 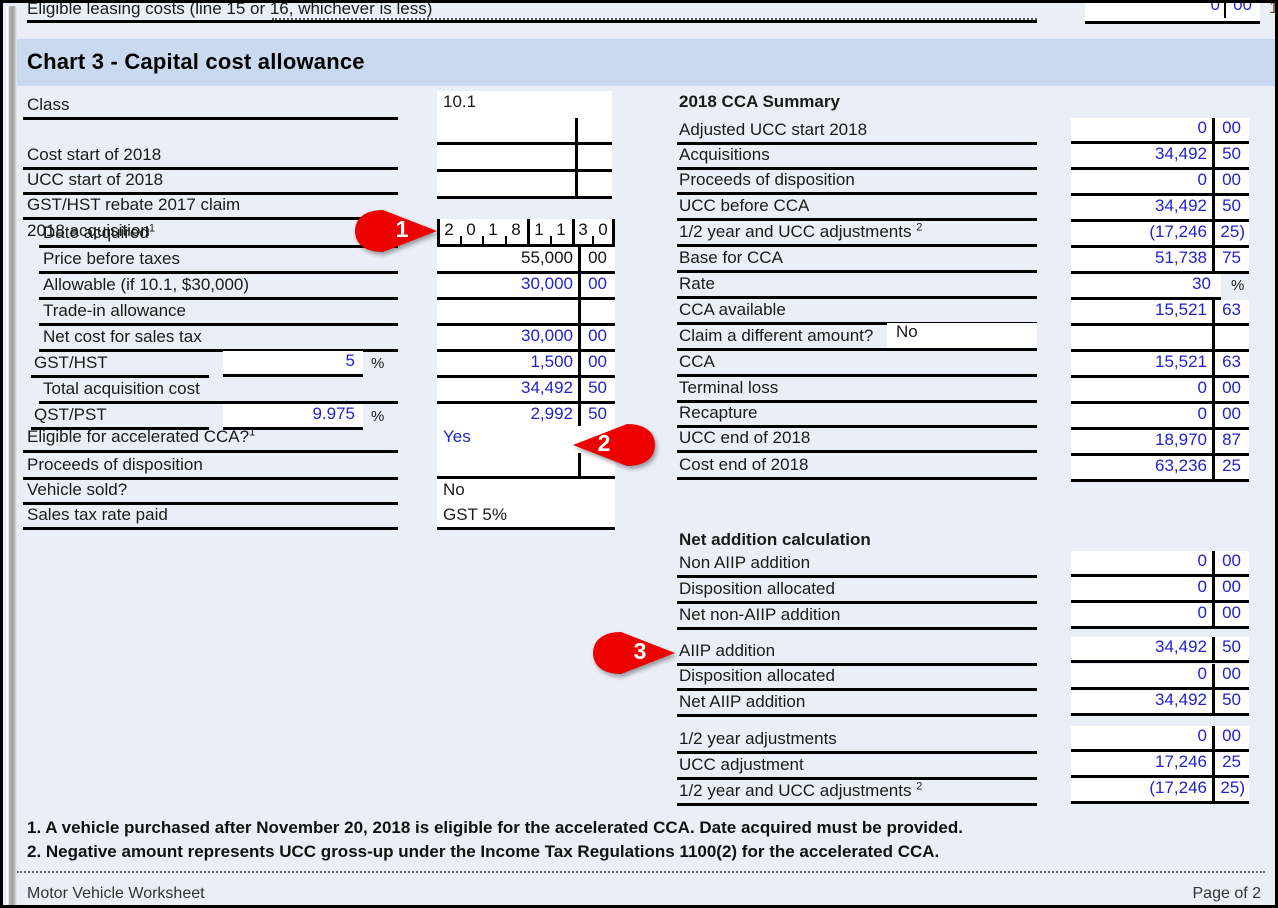 What do you see at coordinates (378, 363) in the screenshot?
I see `gst-hst-percent-sign: %` at bounding box center [378, 363].